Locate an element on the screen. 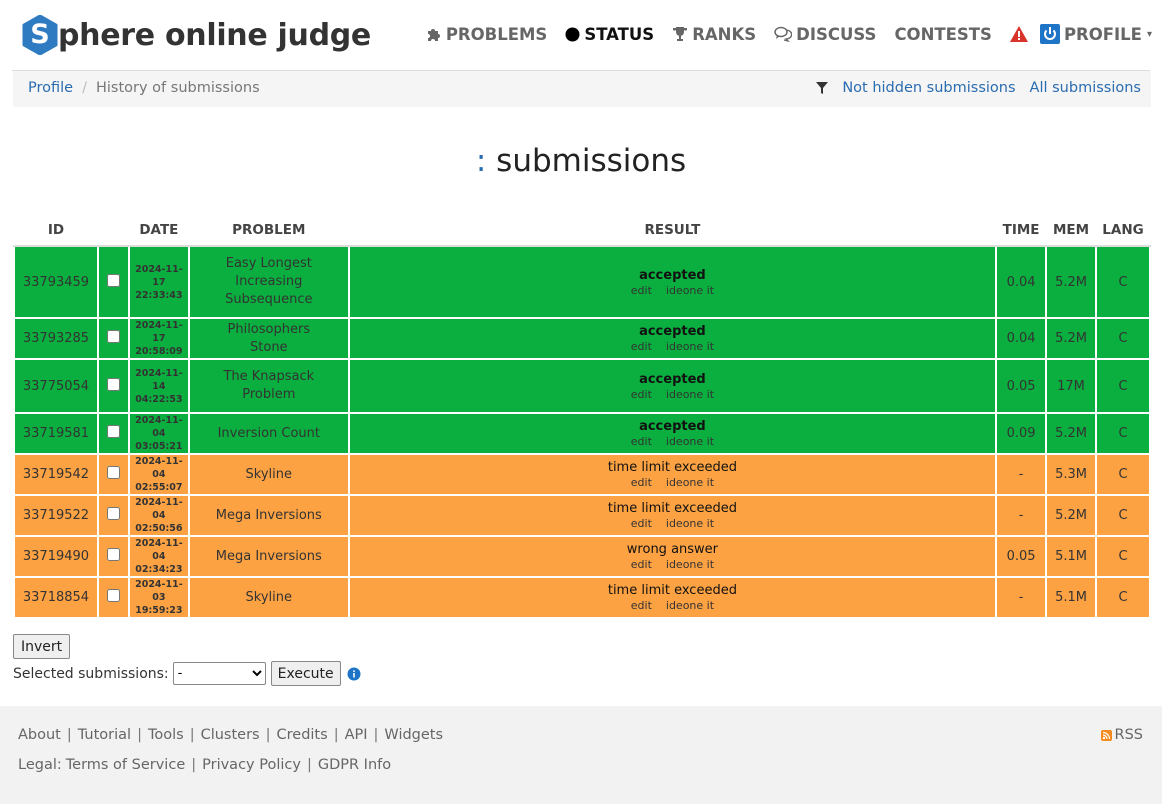 Image resolution: width=1162 pixels, height=804 pixels. nav-problems: PROBLEMS is located at coordinates (487, 34).